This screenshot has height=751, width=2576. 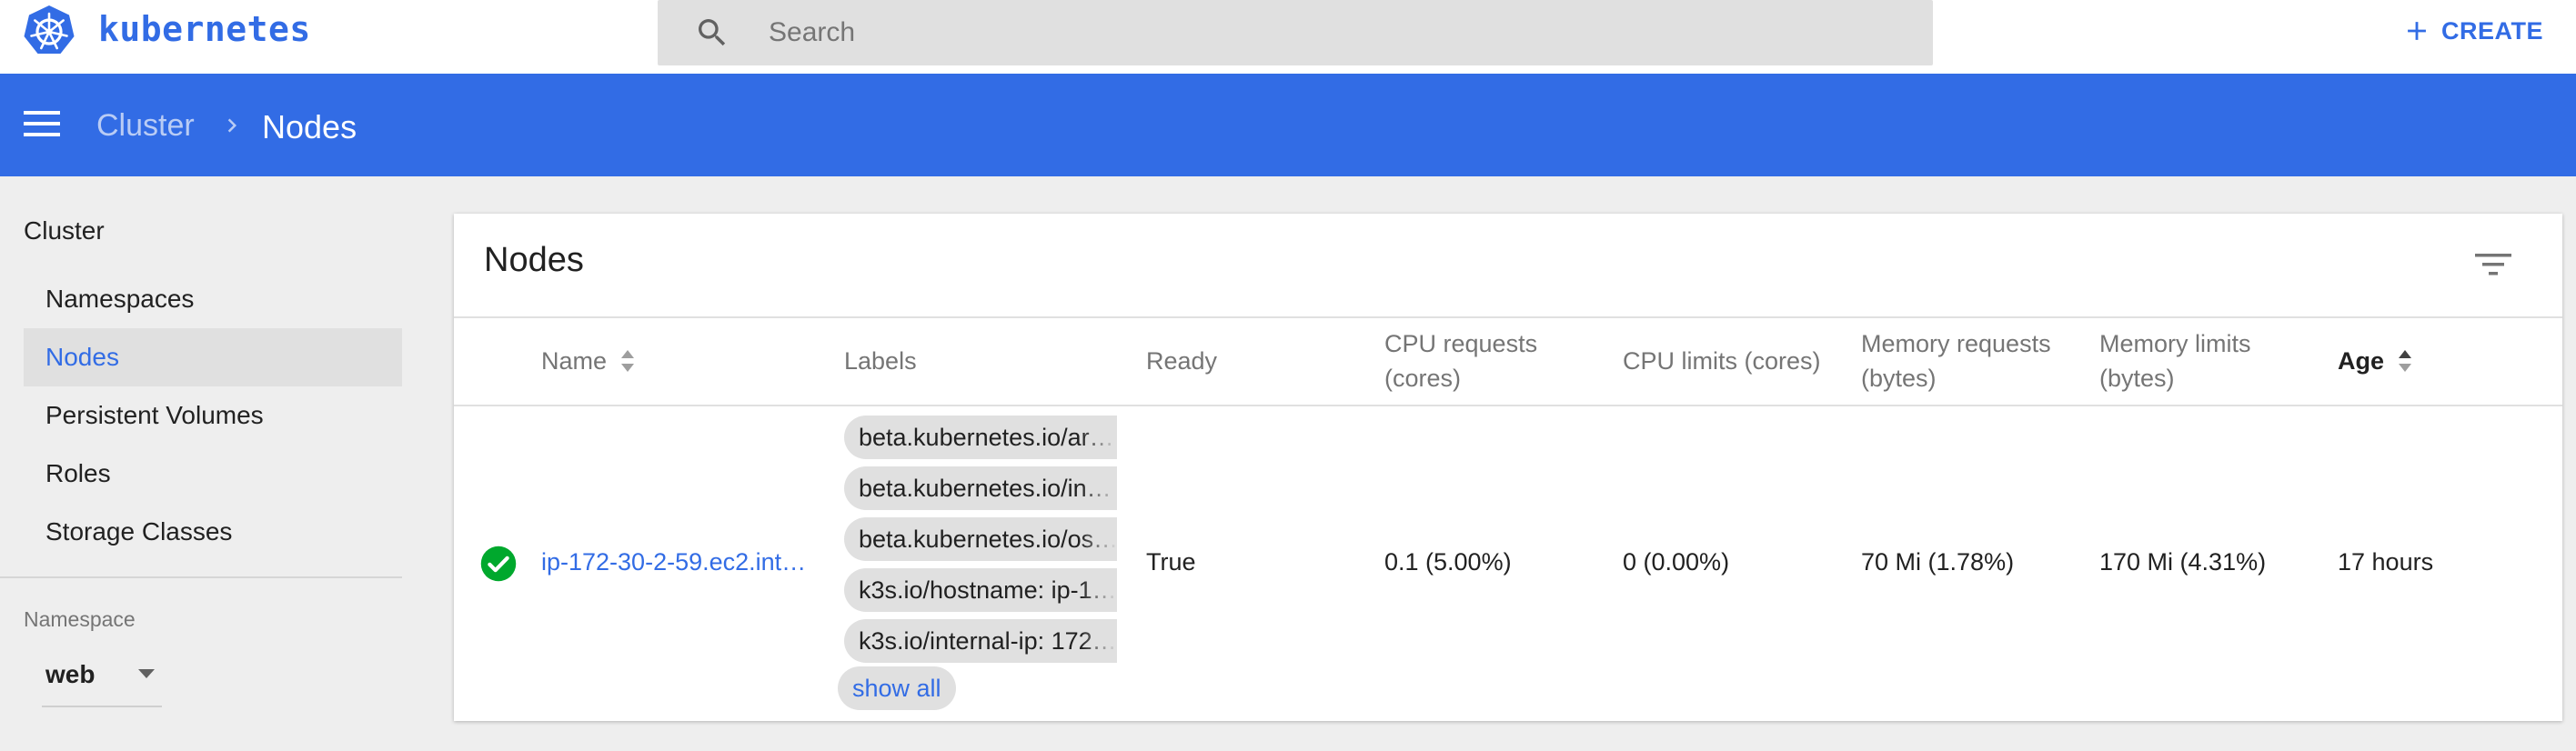 What do you see at coordinates (2175, 361) in the screenshot?
I see `column-header-memory-limits: Memory limits (bytes)` at bounding box center [2175, 361].